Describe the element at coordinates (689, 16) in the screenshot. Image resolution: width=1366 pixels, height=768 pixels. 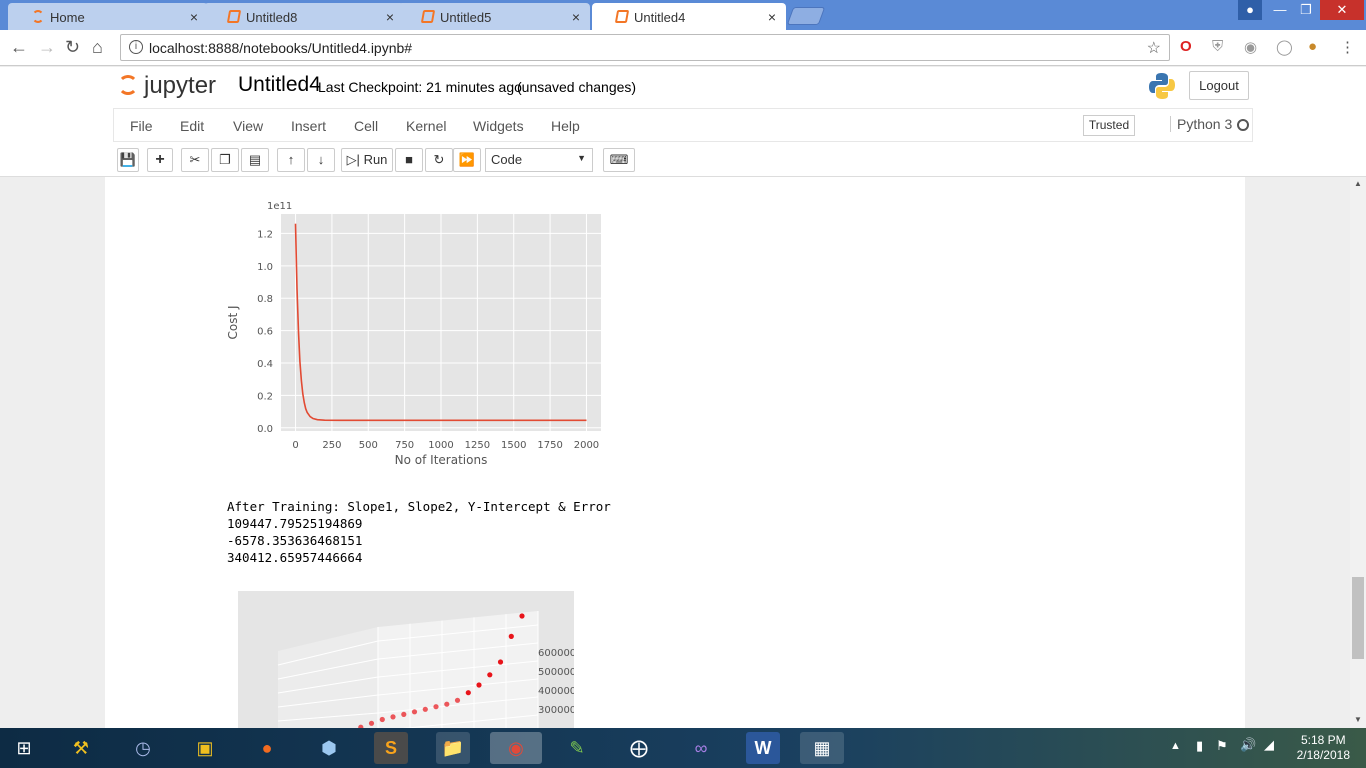
I see `tab-untitled4: Untitled4 ×` at that location.